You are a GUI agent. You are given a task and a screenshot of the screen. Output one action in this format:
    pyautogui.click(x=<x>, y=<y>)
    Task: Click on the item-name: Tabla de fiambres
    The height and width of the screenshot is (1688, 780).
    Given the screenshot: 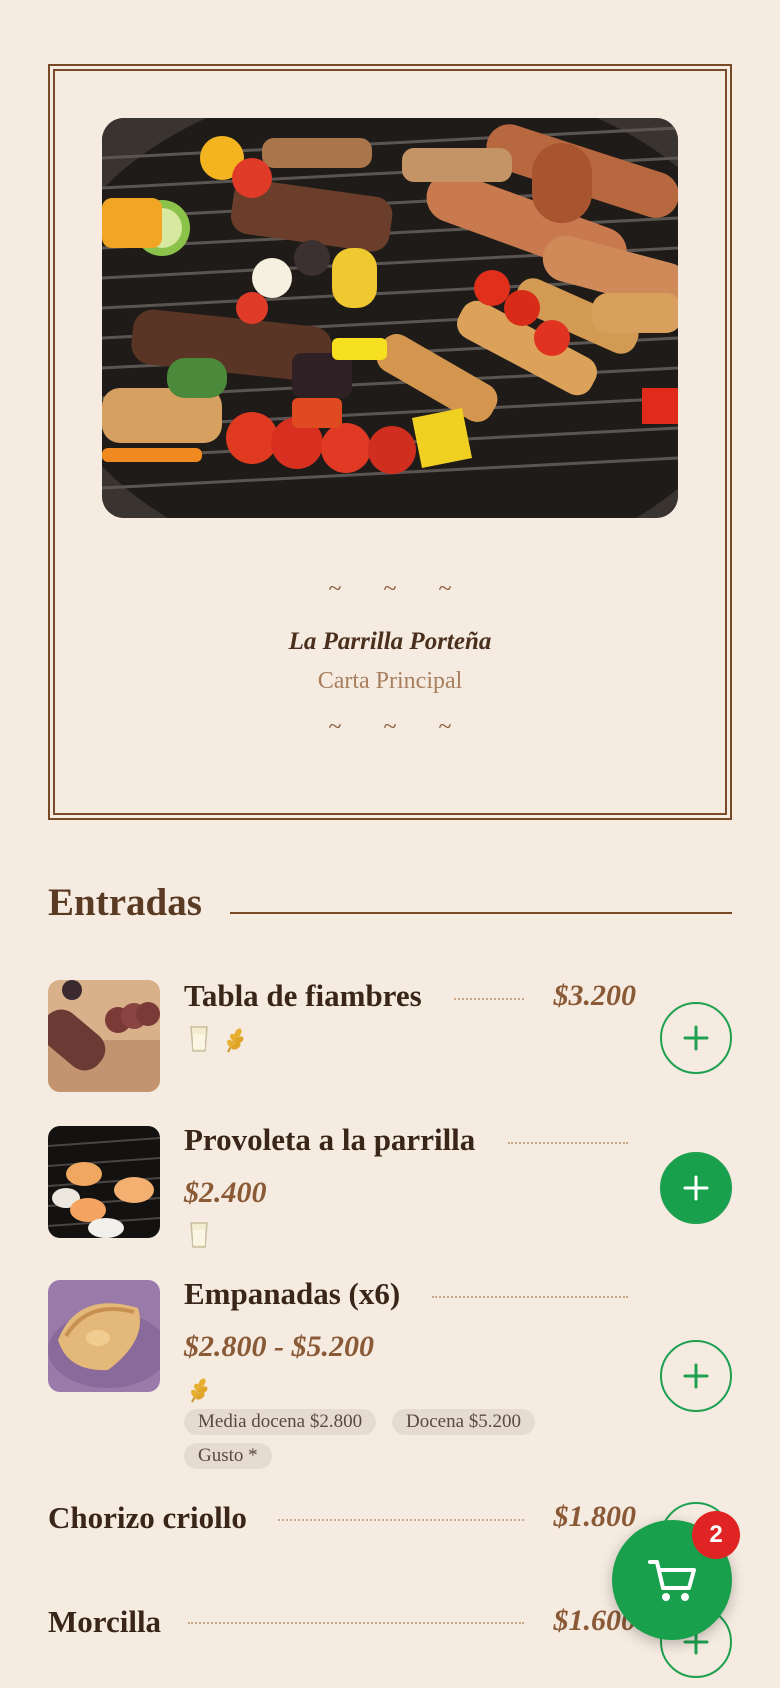 What is the action you would take?
    pyautogui.click(x=303, y=995)
    